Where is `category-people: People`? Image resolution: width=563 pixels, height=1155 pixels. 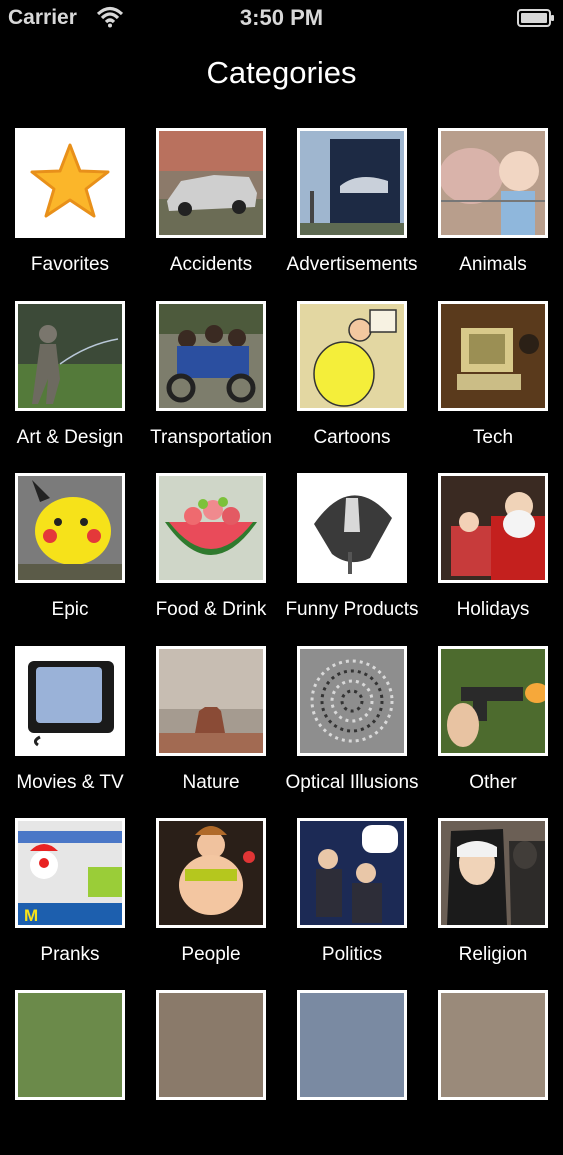 category-people: People is located at coordinates (211, 900).